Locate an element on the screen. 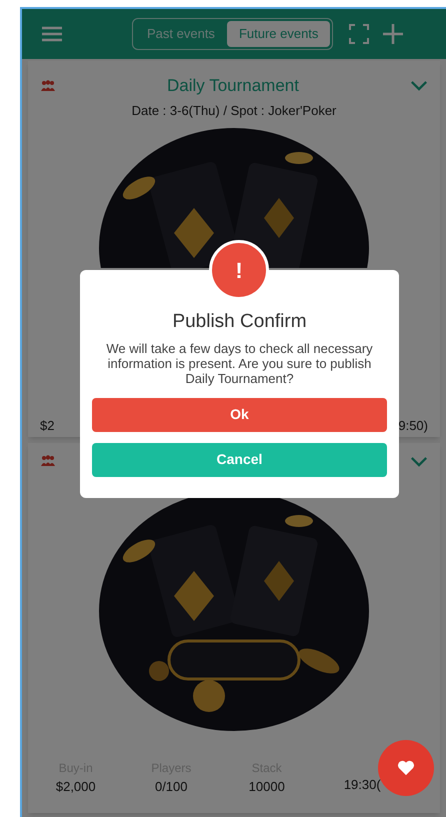 Image resolution: width=446 pixels, height=817 pixels. event-subtitle: Date : 3-6(Thu) / Spot : Joker'Poker is located at coordinates (234, 111).